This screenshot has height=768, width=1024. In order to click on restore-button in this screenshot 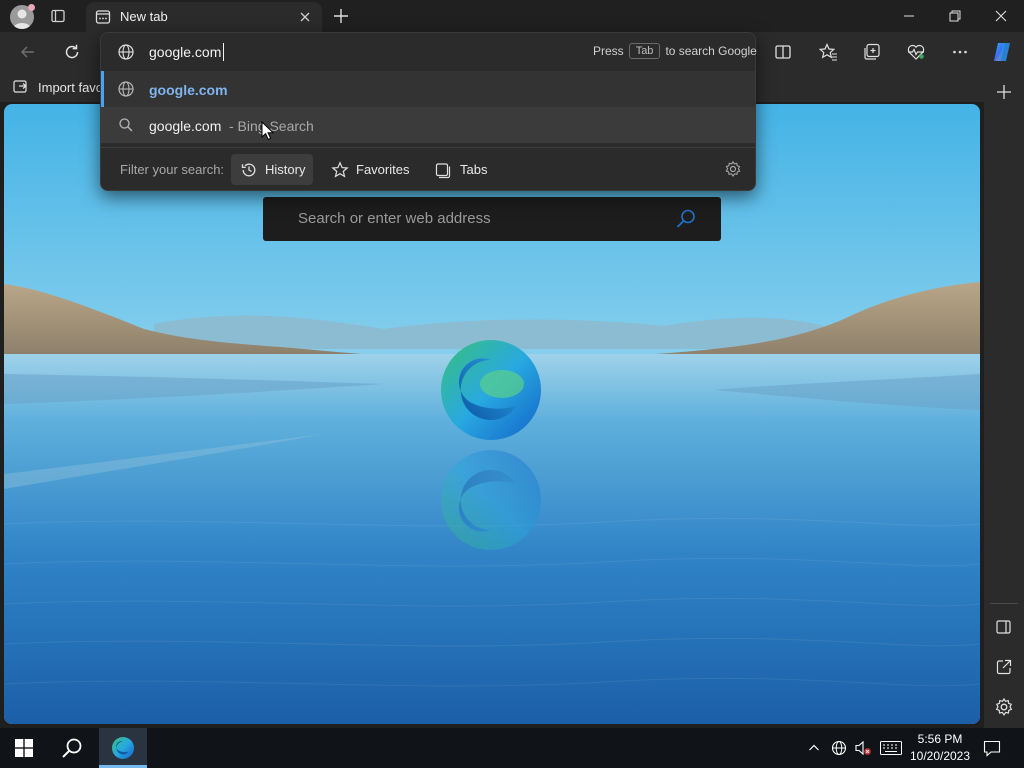, I will do `click(955, 16)`.